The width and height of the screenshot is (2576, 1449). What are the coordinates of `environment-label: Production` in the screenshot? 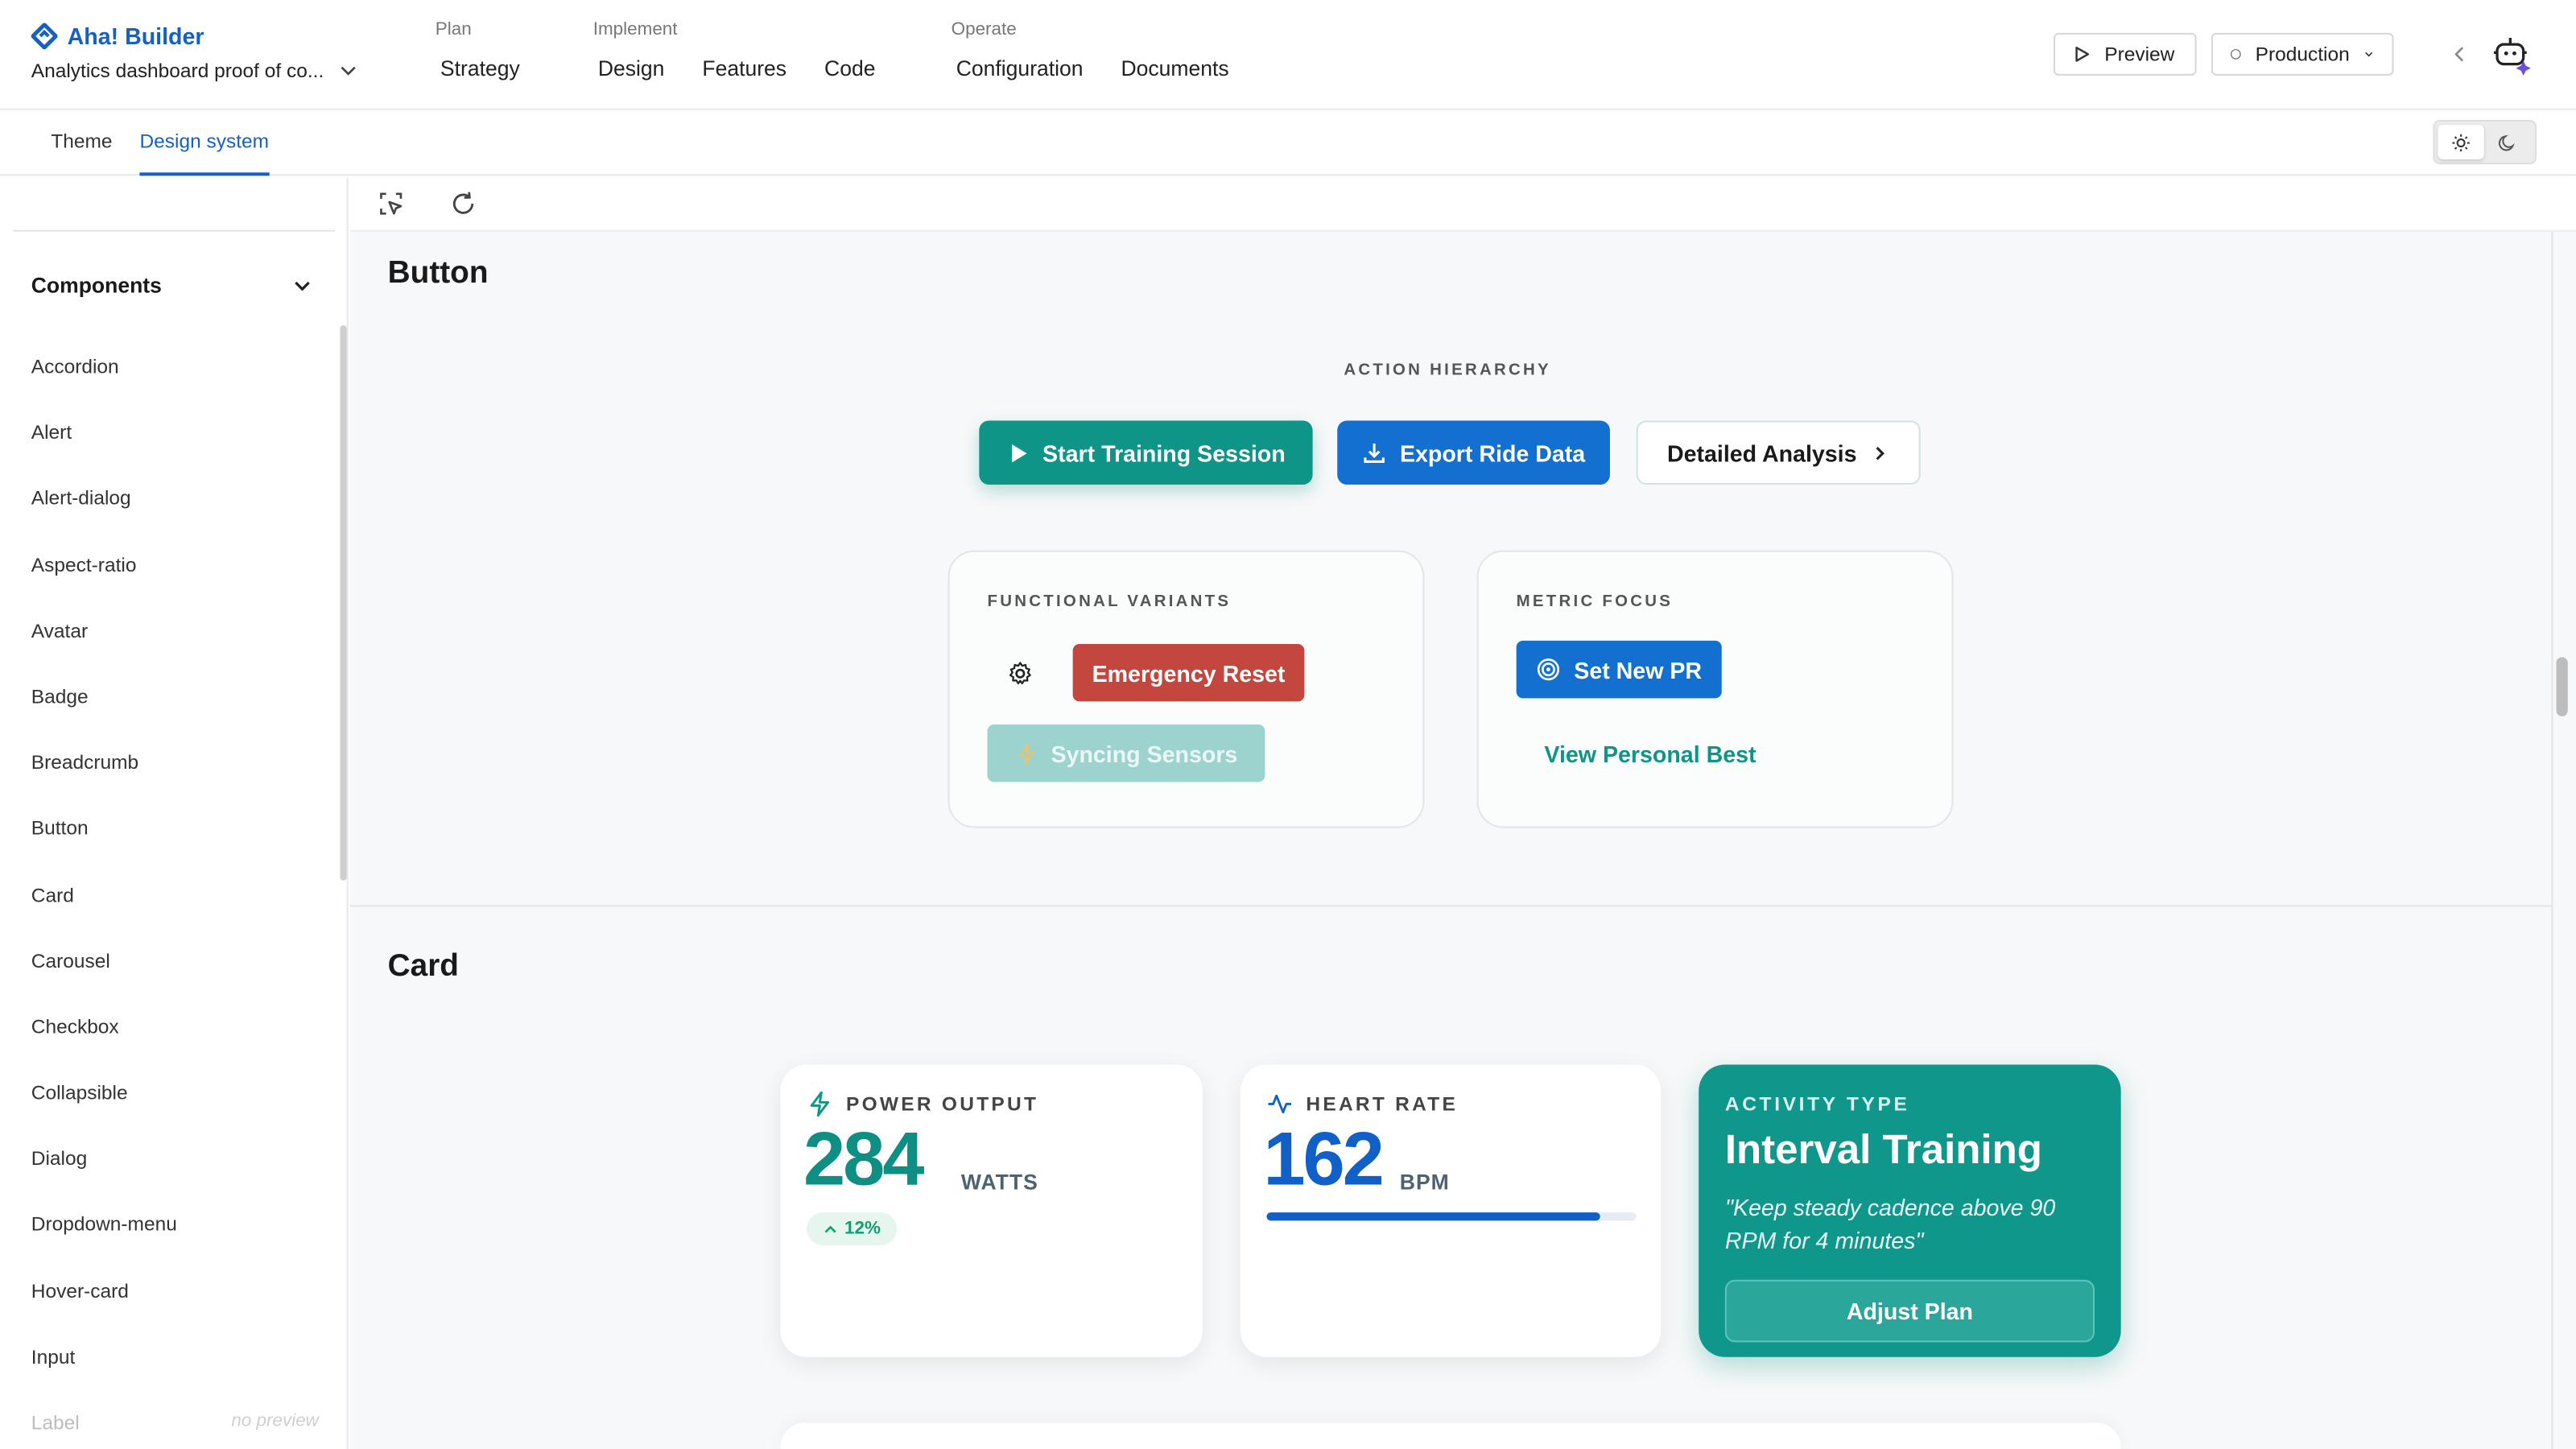 It's located at (2302, 54).